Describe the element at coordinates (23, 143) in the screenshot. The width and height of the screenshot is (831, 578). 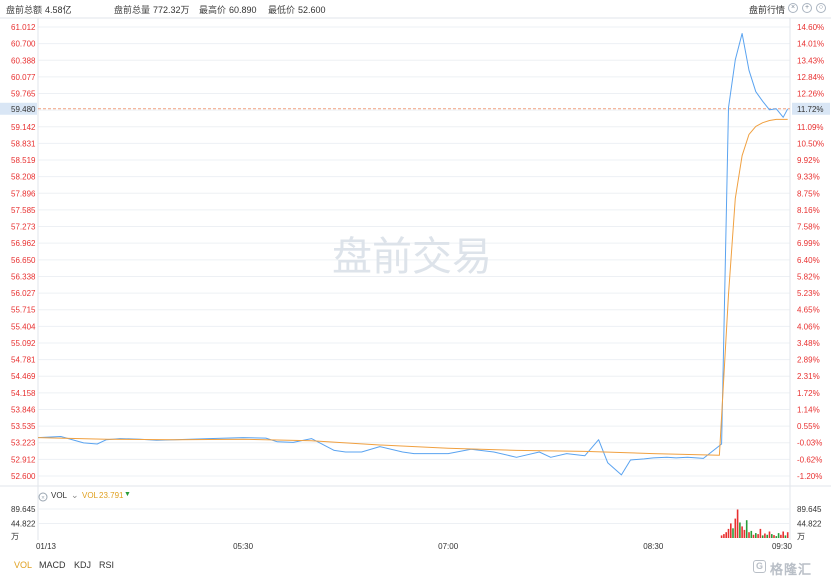
I see `price-tick-label: 58.831` at that location.